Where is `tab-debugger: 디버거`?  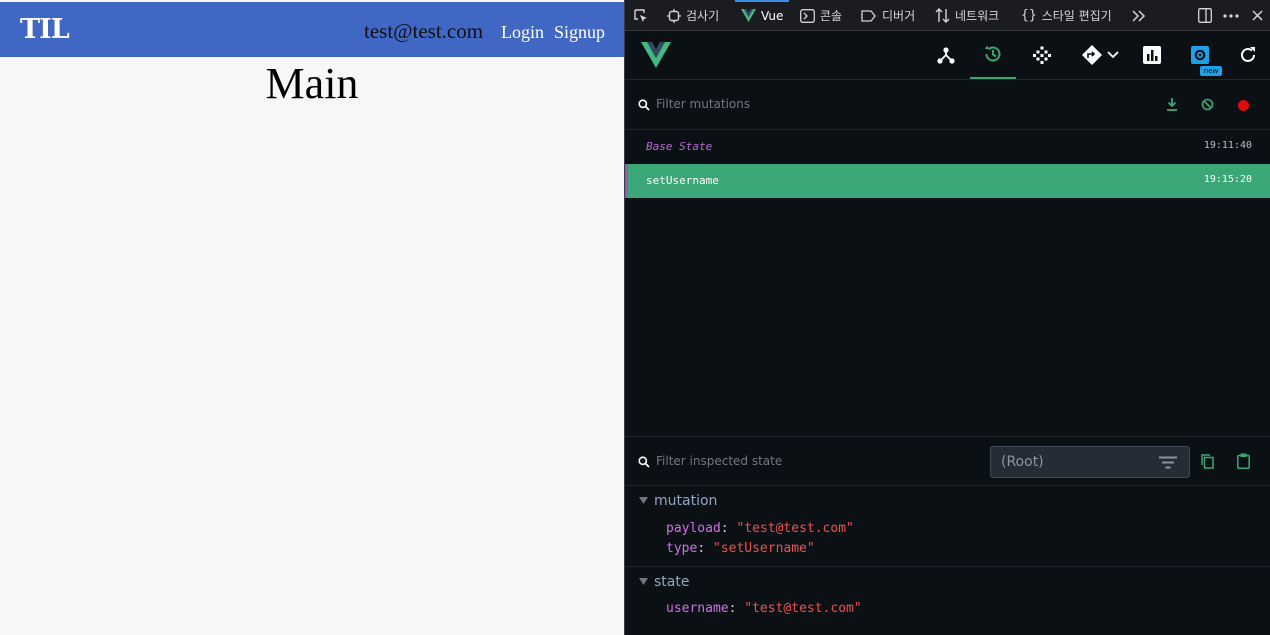 tab-debugger: 디버거 is located at coordinates (888, 15).